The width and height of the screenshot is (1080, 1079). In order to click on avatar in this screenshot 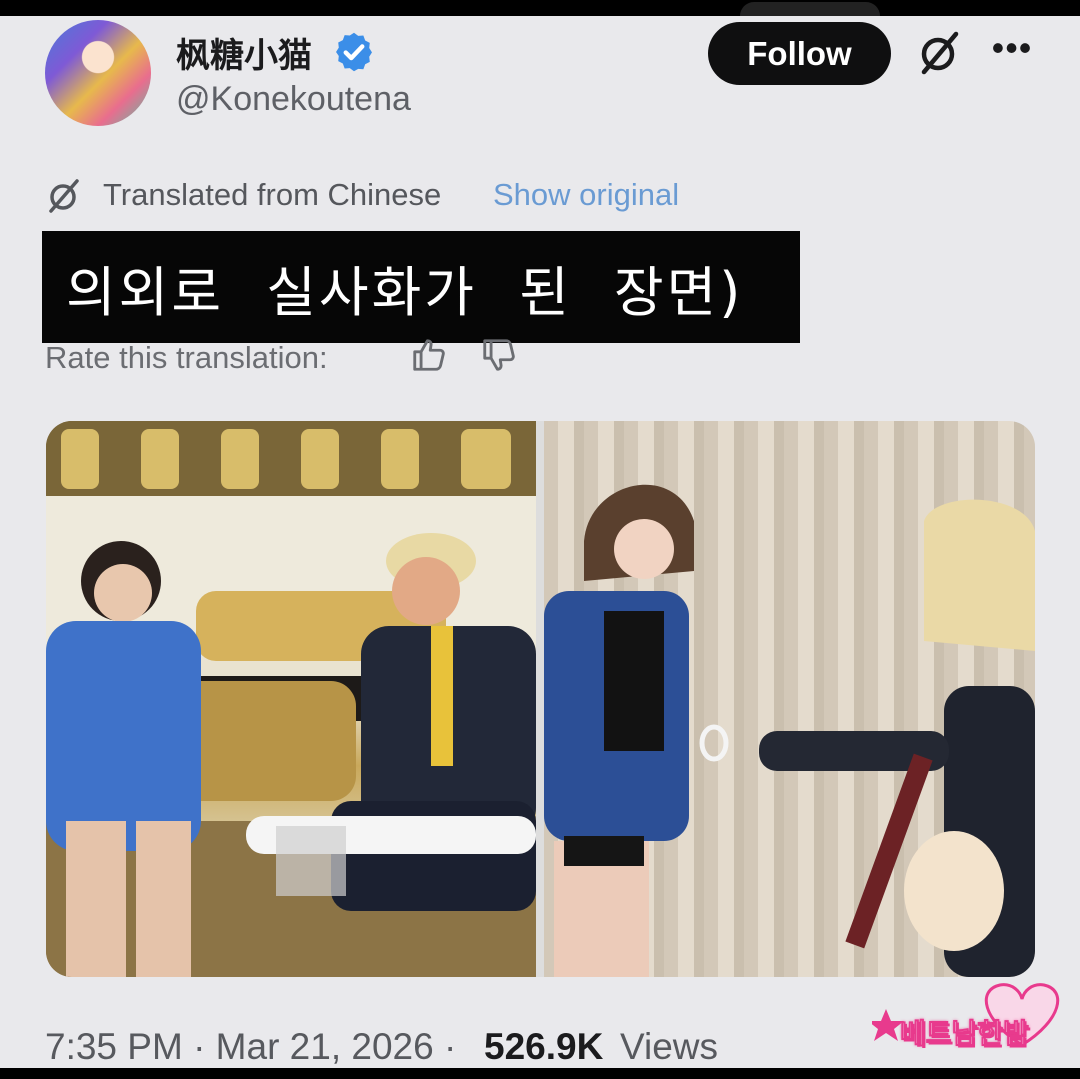, I will do `click(98, 73)`.